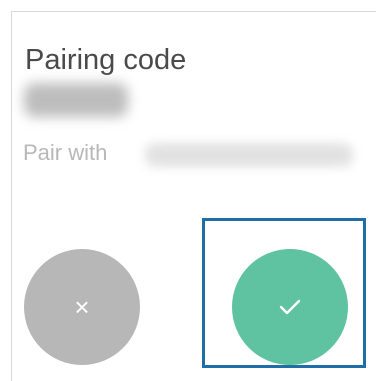  I want to click on pair-with-row: Pair with, so click(188, 154).